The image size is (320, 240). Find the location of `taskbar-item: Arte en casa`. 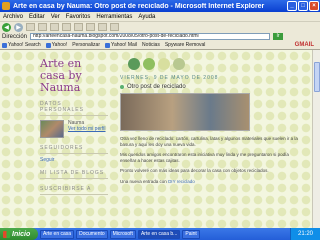

taskbar-item: Arte en casa is located at coordinates (57, 234).